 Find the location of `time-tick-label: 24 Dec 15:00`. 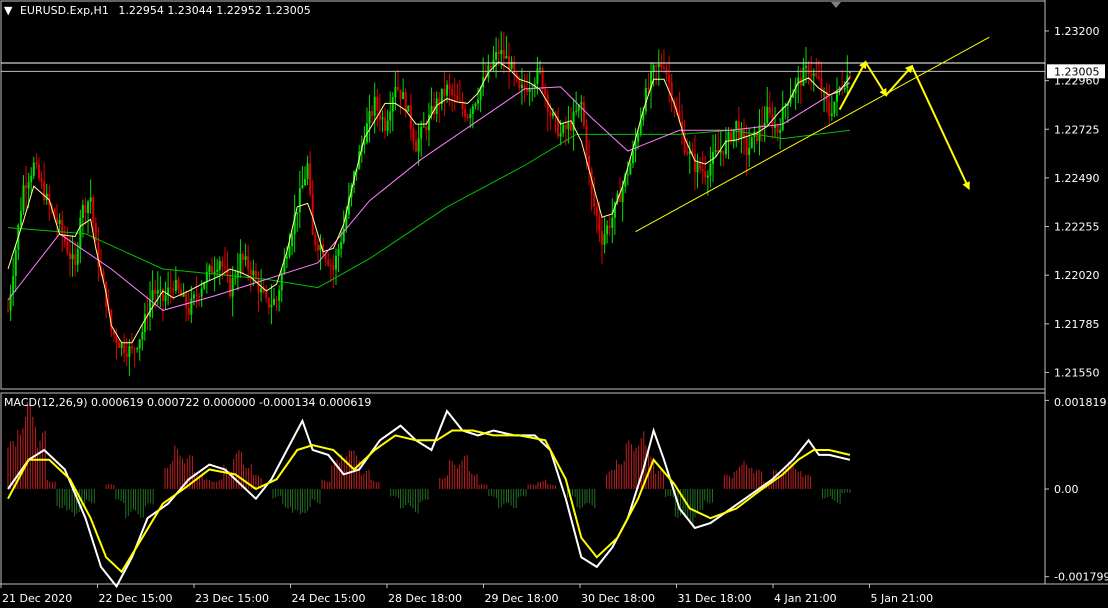

time-tick-label: 24 Dec 15:00 is located at coordinates (329, 598).